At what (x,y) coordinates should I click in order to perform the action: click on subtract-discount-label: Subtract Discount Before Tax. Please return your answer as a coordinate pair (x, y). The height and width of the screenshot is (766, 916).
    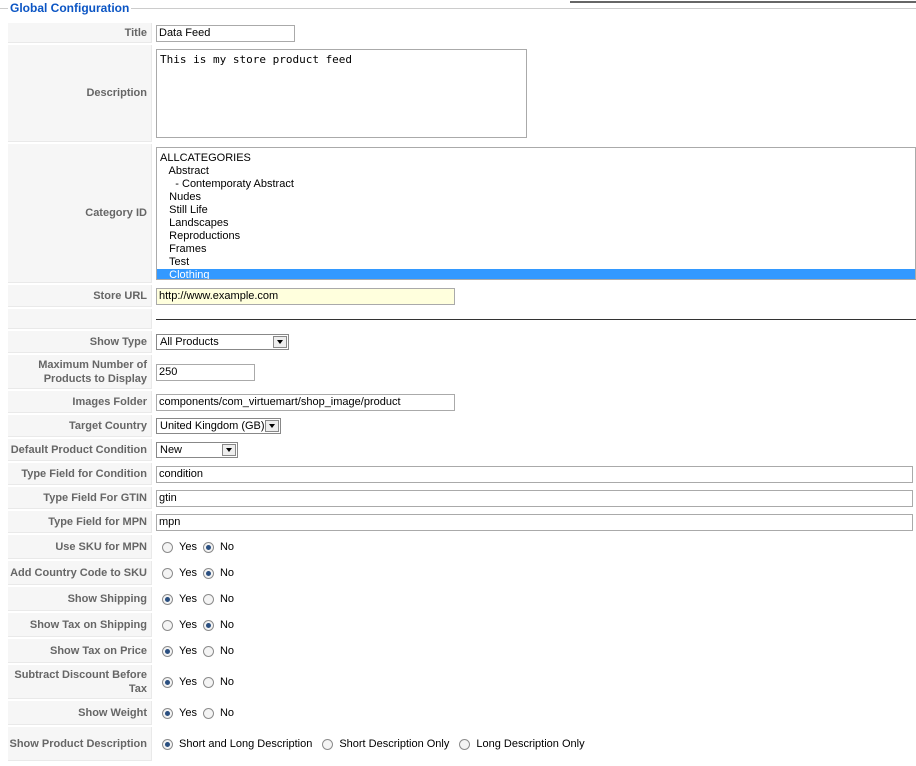
    Looking at the image, I should click on (80, 682).